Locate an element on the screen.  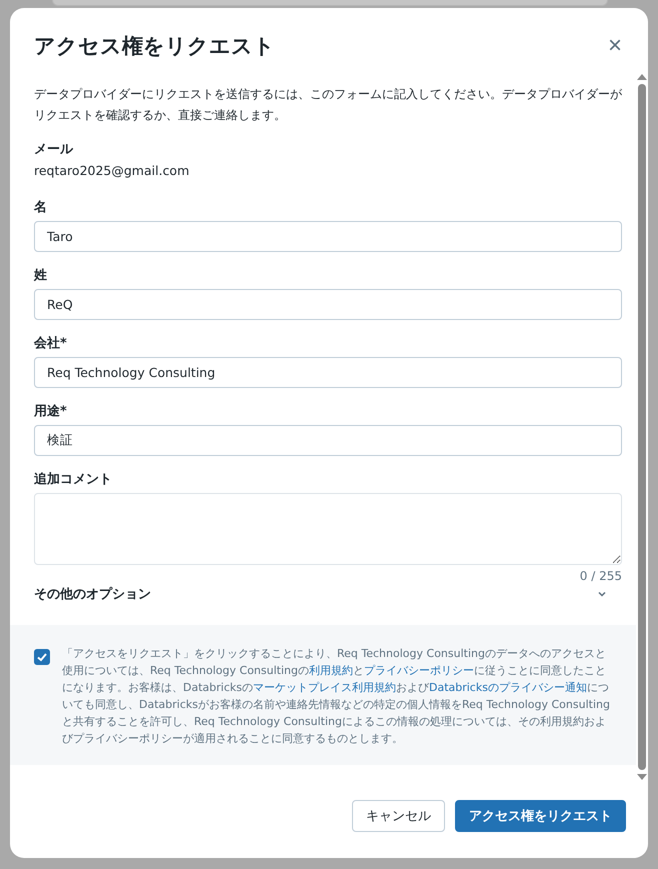
field-label: 会社* is located at coordinates (51, 343).